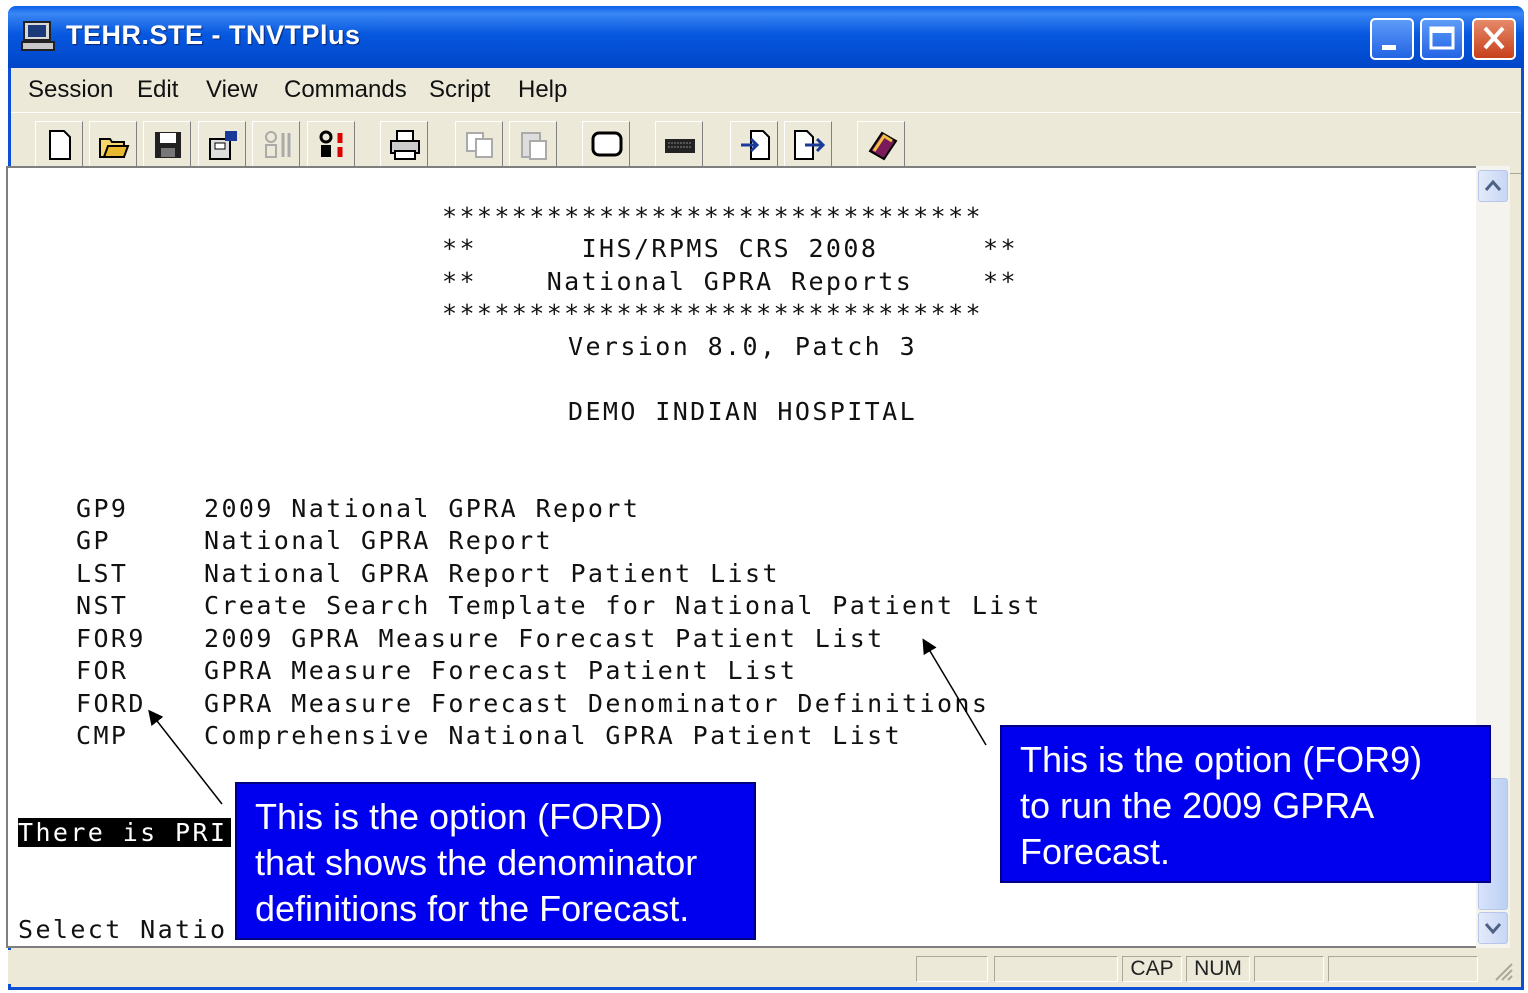 The height and width of the screenshot is (993, 1528). I want to click on callout-line: This is the option (FORD), so click(459, 816).